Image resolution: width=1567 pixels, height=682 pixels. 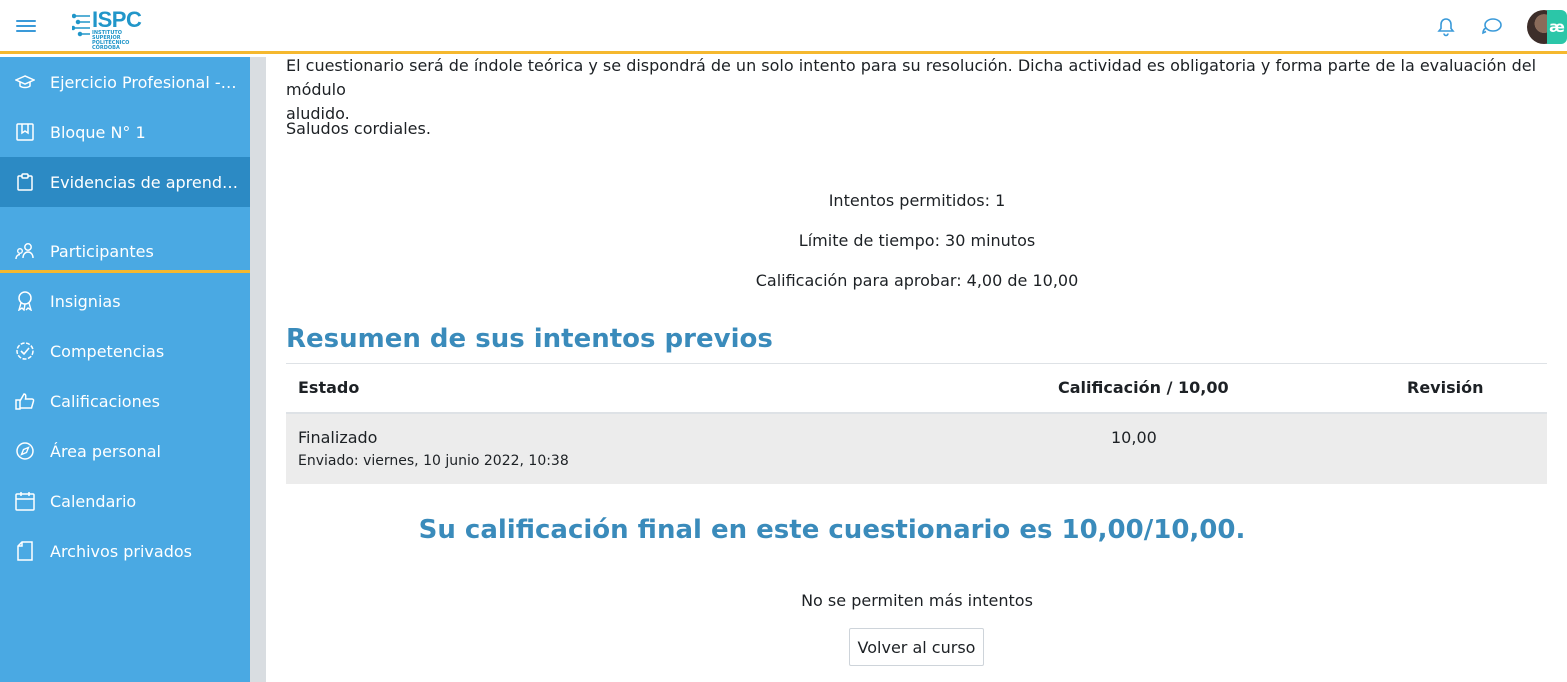 What do you see at coordinates (258, 369) in the screenshot?
I see `sidebar-gutter` at bounding box center [258, 369].